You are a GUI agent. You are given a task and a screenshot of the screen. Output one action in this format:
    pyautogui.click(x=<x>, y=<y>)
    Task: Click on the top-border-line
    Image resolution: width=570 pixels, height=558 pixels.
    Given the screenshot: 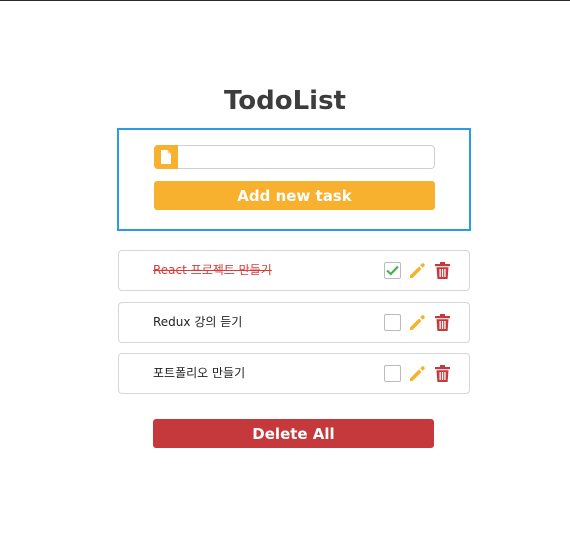 What is the action you would take?
    pyautogui.click(x=285, y=0)
    